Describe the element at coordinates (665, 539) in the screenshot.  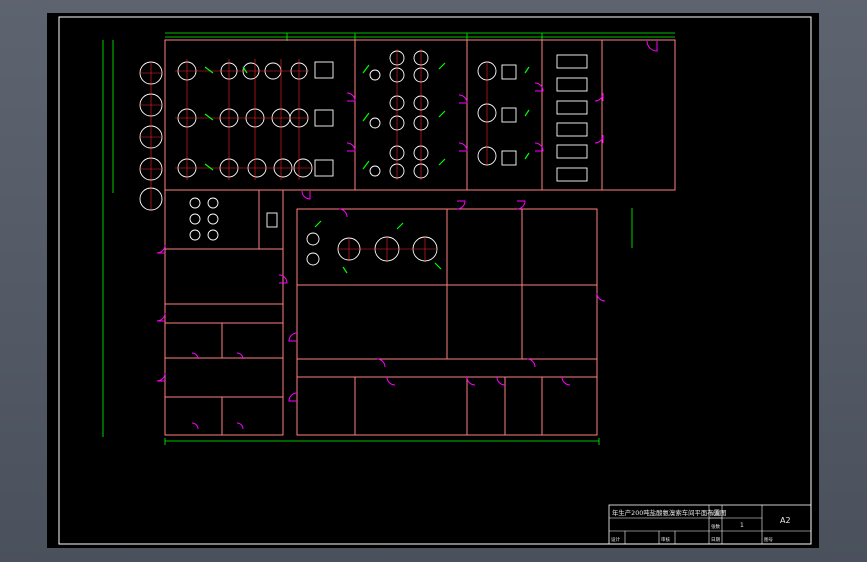
I see `checked-label: 审核` at that location.